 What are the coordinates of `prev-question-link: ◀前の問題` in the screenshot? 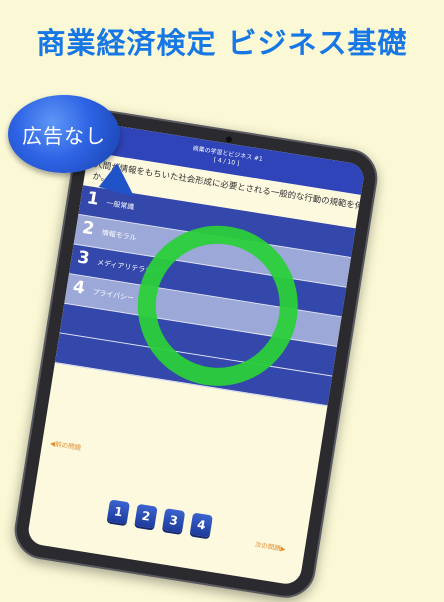 It's located at (66, 444).